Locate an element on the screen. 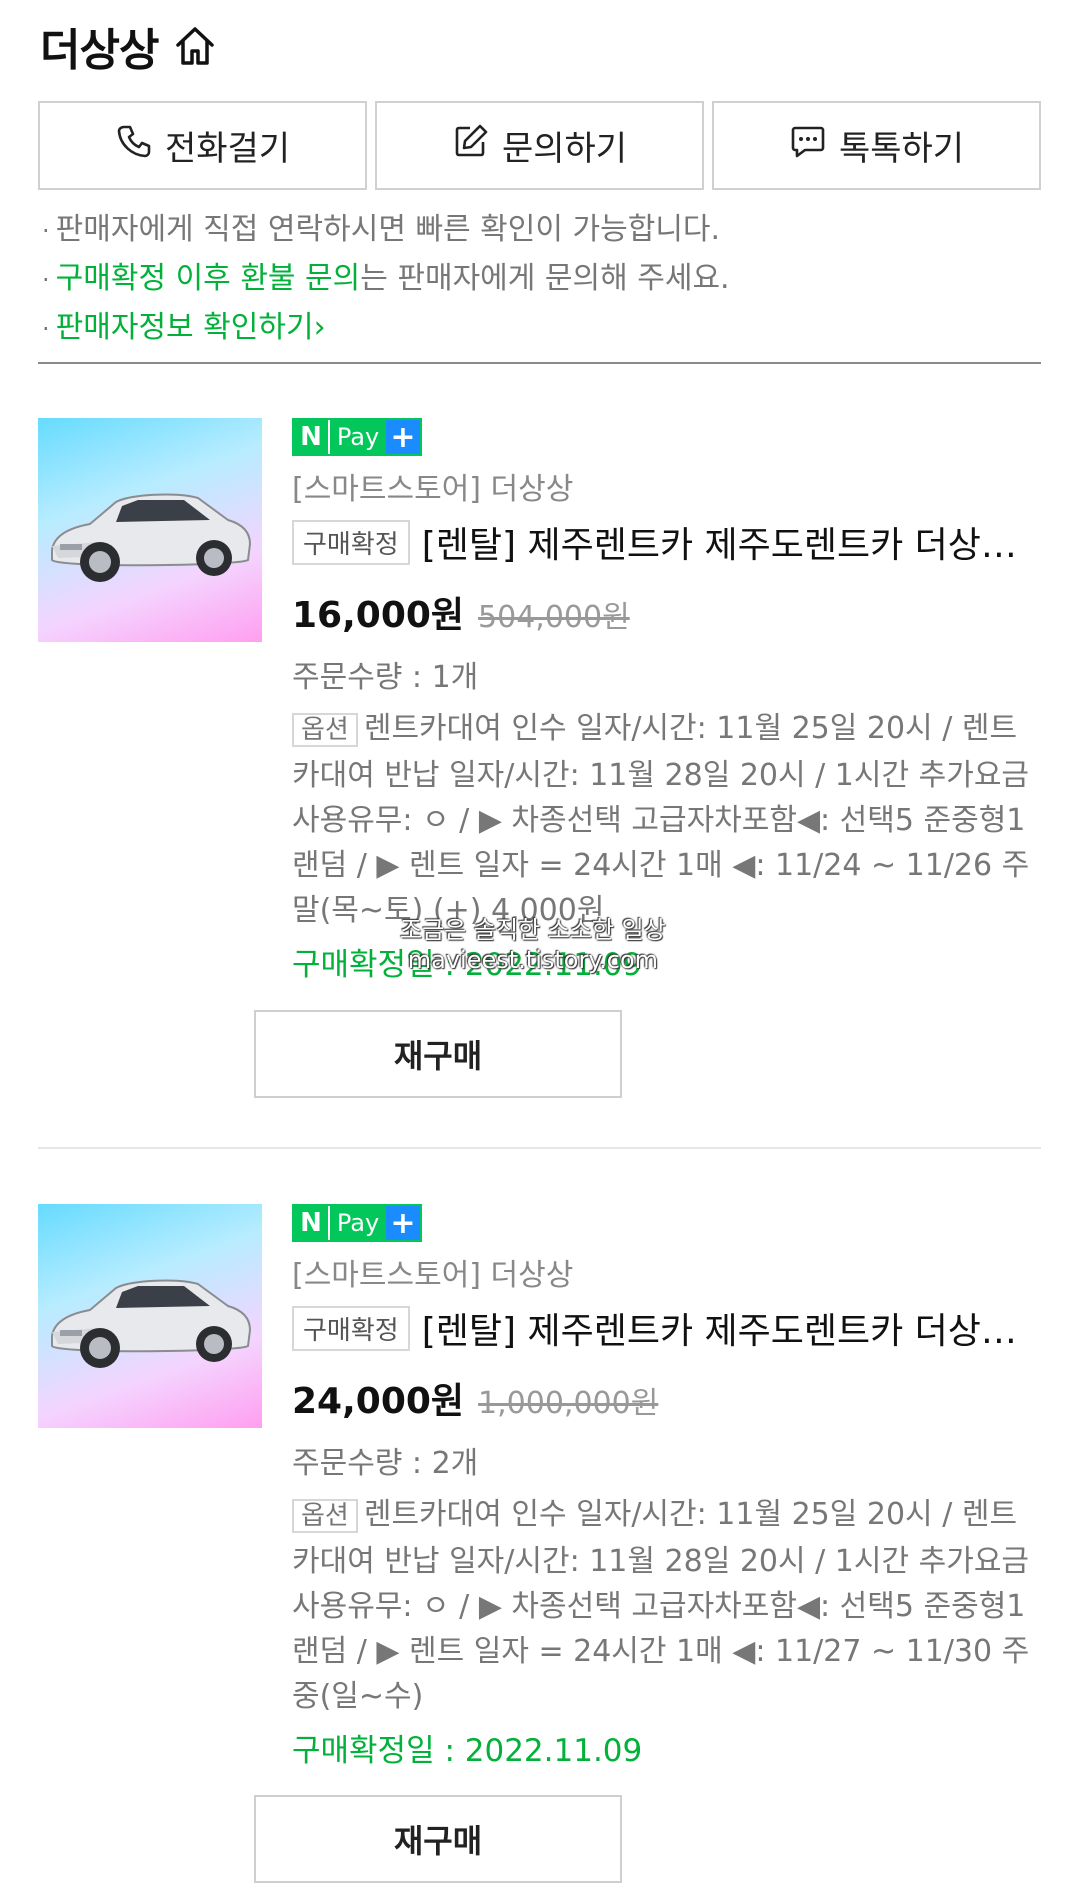  note-line: · 구매확정 이후 환불 문의는 판매자에게 문의해 주세요. is located at coordinates (386, 278).